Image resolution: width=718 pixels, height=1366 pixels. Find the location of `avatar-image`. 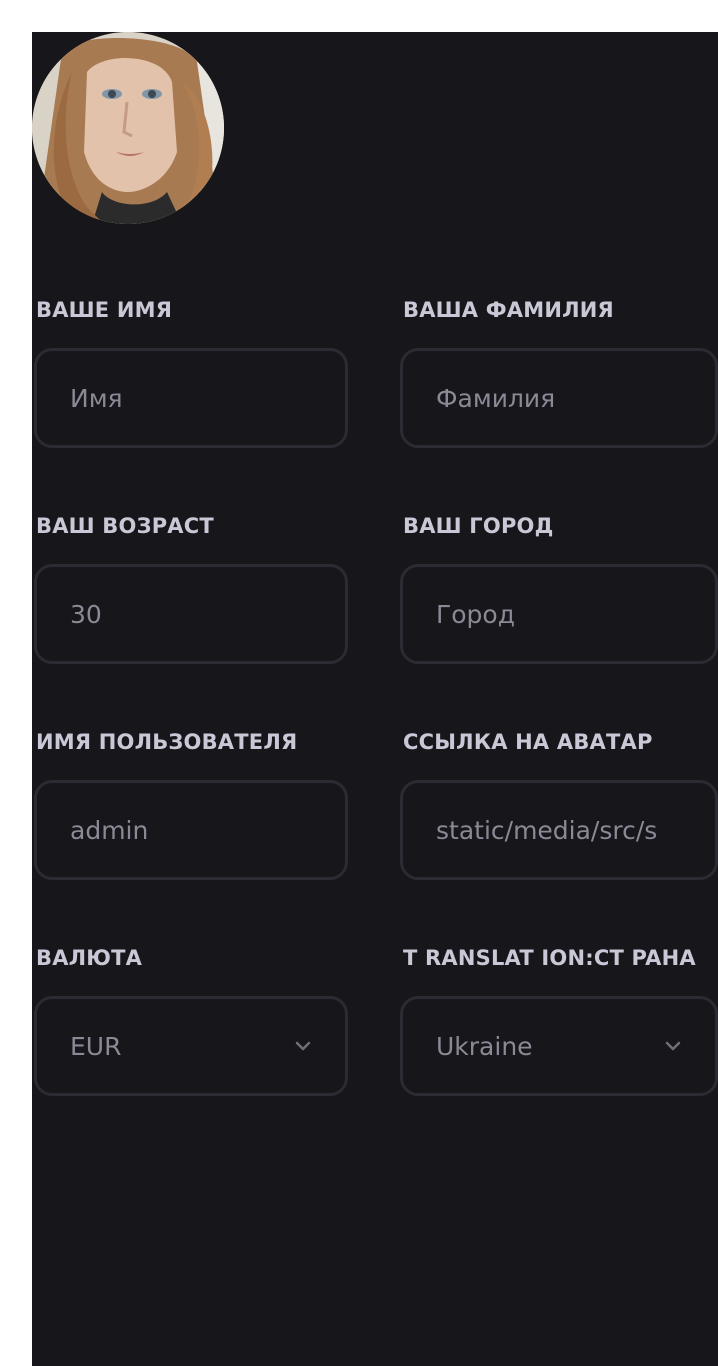

avatar-image is located at coordinates (128, 128).